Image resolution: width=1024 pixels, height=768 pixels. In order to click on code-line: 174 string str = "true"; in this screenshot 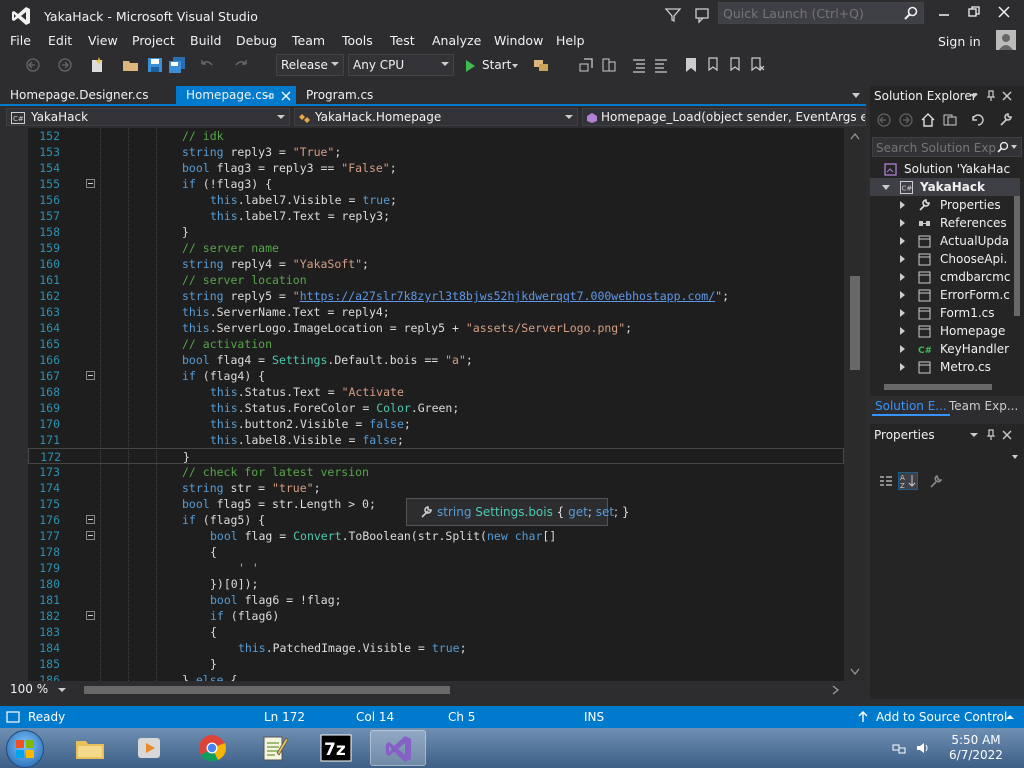, I will do `click(436, 488)`.